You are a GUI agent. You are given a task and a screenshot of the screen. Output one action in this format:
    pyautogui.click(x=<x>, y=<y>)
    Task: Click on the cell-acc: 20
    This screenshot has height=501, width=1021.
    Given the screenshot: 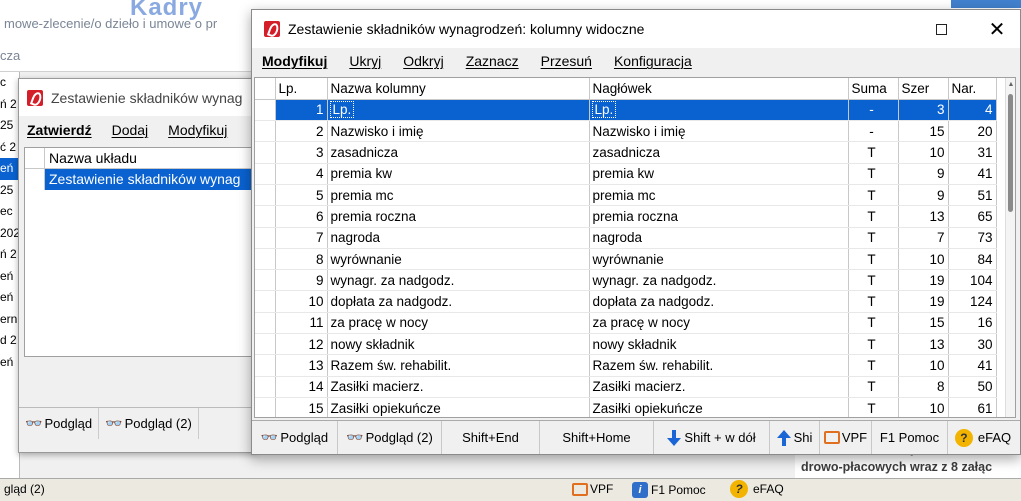 What is the action you would take?
    pyautogui.click(x=972, y=131)
    